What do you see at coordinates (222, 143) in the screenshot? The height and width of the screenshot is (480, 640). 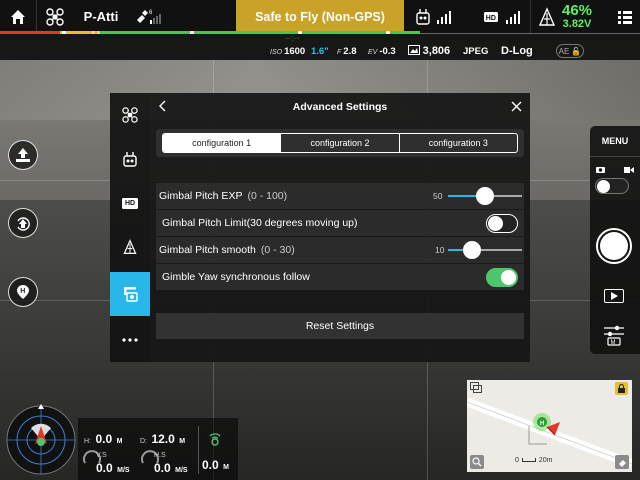 I see `tab-configuration-1: configuration 1` at bounding box center [222, 143].